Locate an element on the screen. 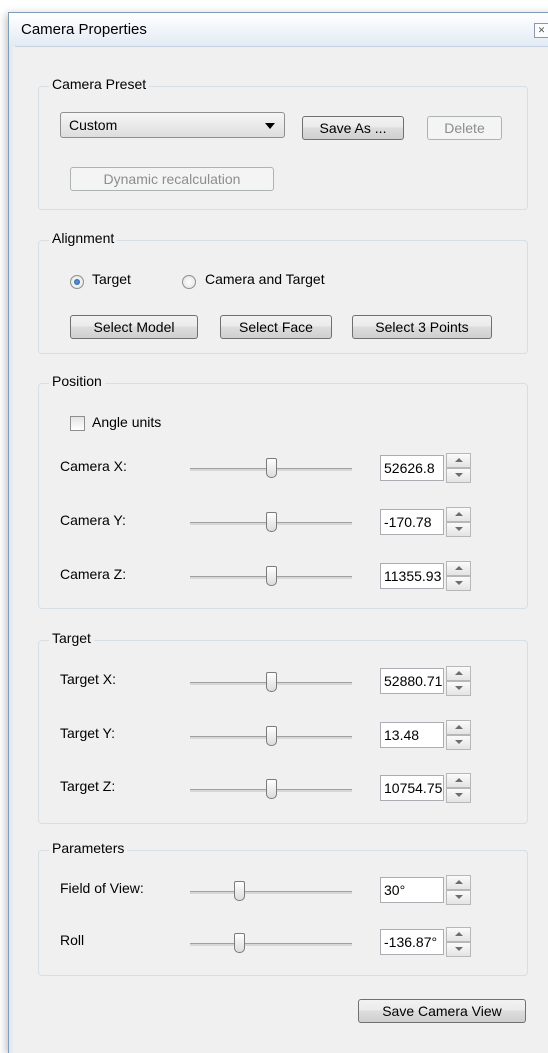 This screenshot has width=548, height=1053. target-y-slider is located at coordinates (271, 737).